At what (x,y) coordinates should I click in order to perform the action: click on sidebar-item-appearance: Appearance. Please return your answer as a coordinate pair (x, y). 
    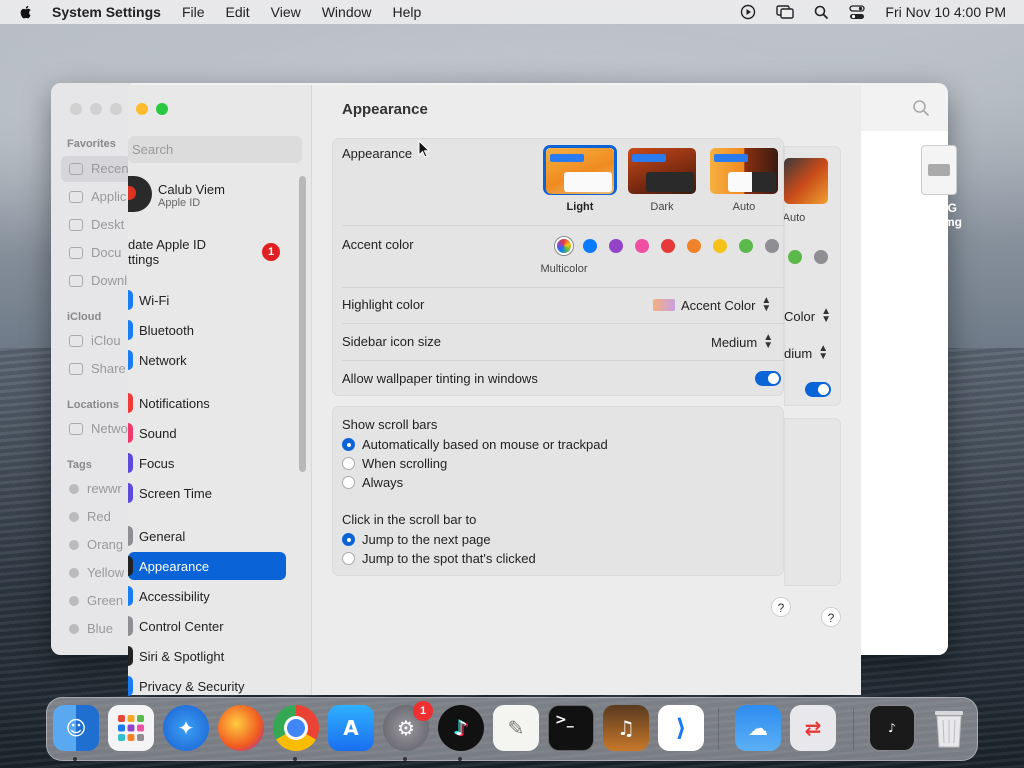
    Looking at the image, I should click on (207, 566).